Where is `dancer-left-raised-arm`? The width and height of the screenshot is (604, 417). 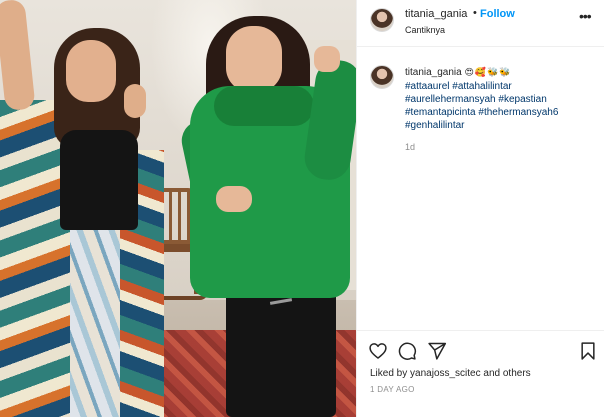 dancer-left-raised-arm is located at coordinates (18, 56).